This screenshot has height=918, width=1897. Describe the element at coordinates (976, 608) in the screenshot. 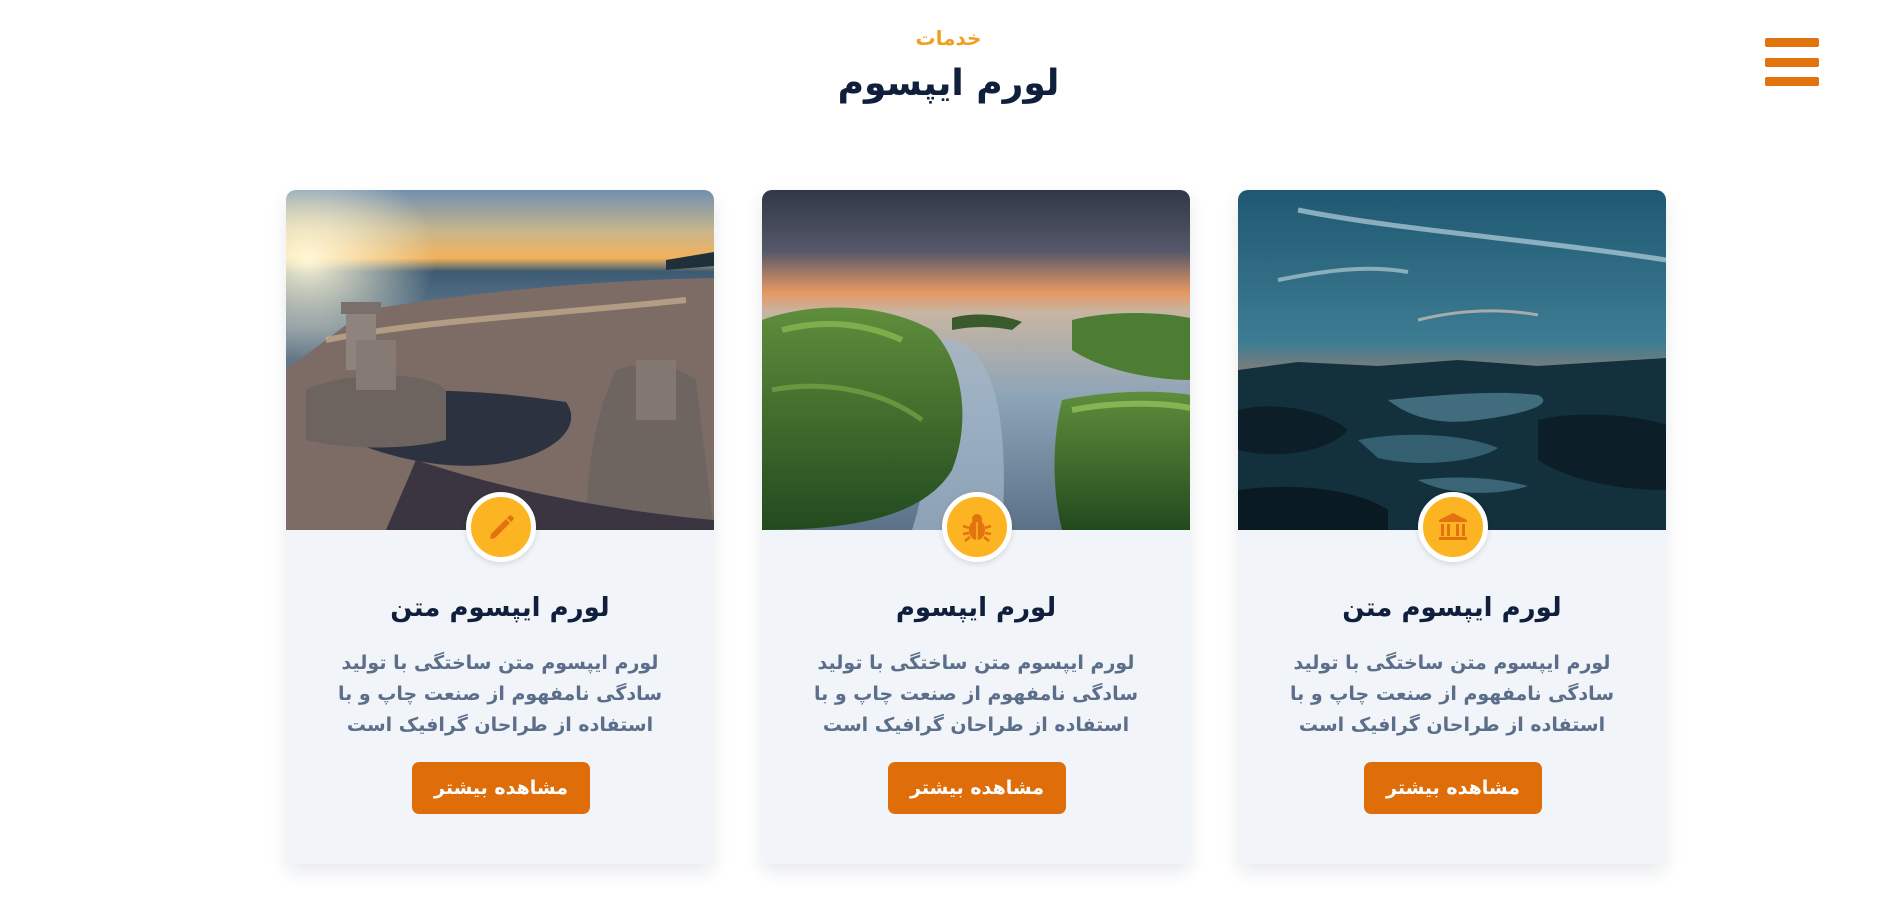

I see `card-title: لورم ایپسوم` at that location.